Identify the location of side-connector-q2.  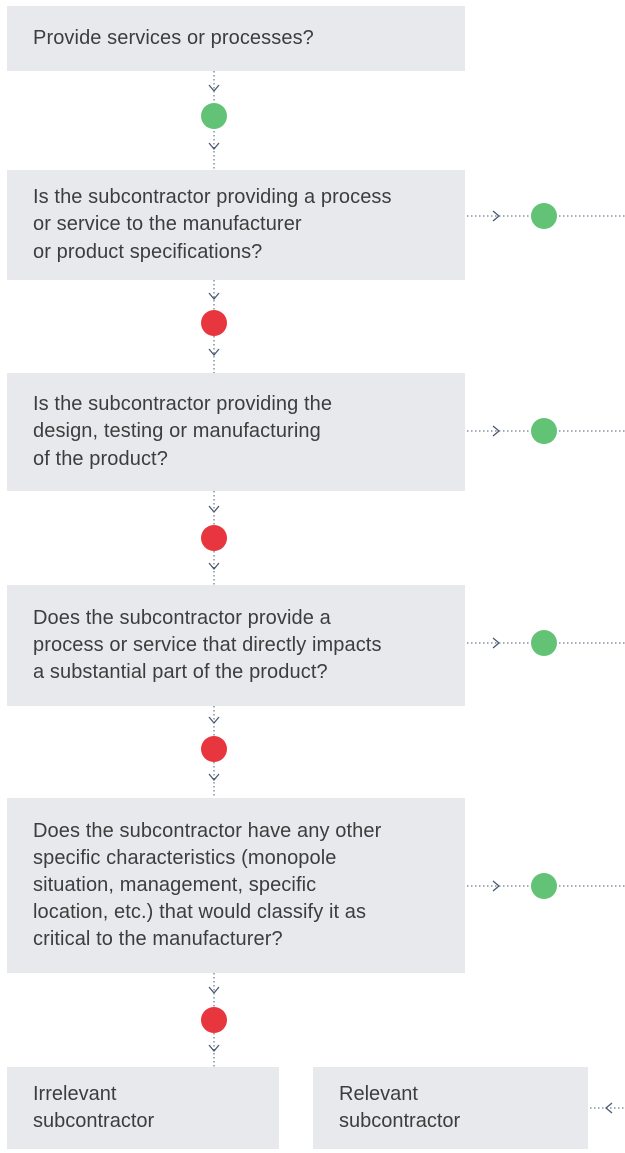
(546, 216).